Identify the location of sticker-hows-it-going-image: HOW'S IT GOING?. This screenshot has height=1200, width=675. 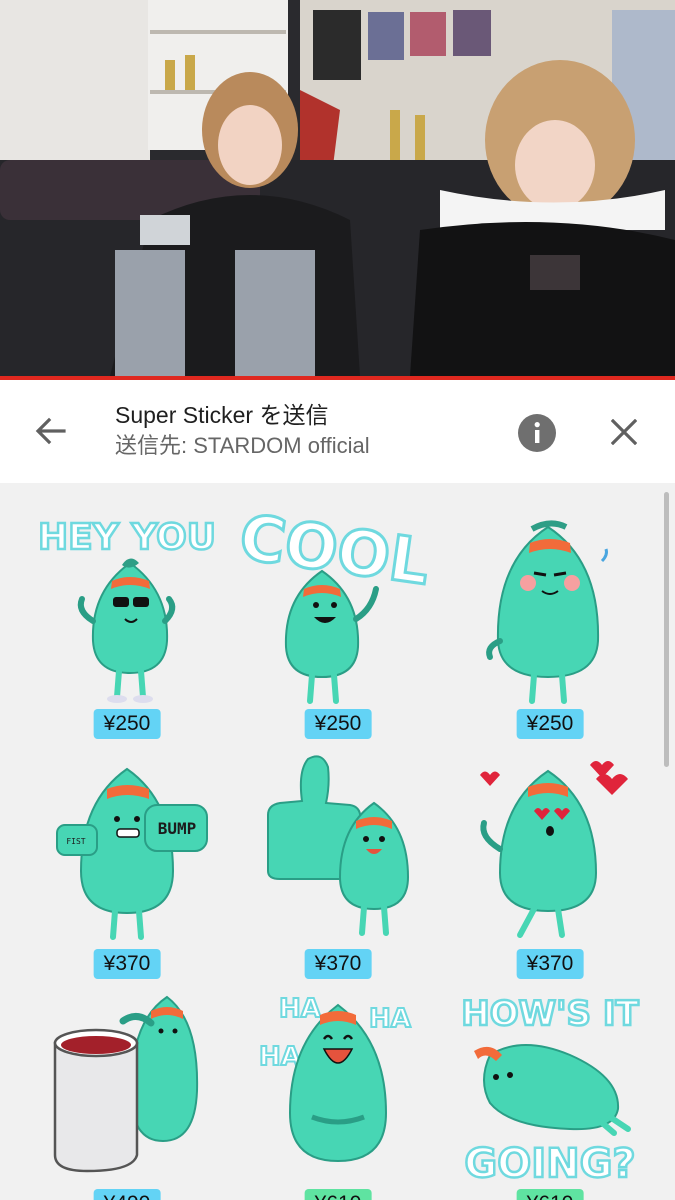
(550, 1091).